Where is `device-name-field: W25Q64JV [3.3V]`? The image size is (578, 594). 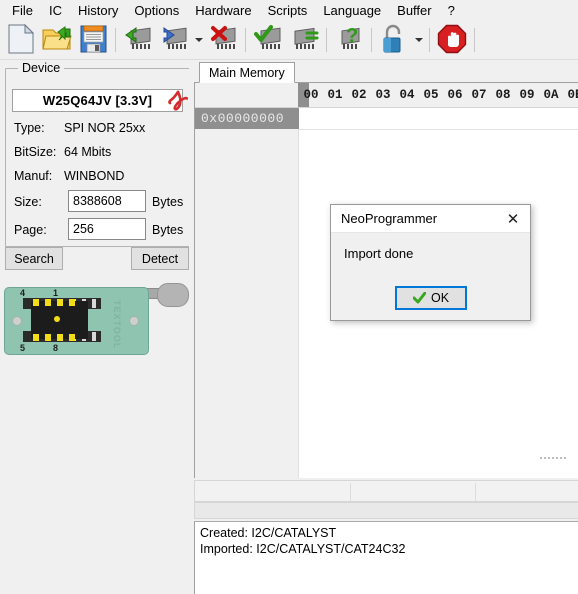
device-name-field: W25Q64JV [3.3V] is located at coordinates (97, 100).